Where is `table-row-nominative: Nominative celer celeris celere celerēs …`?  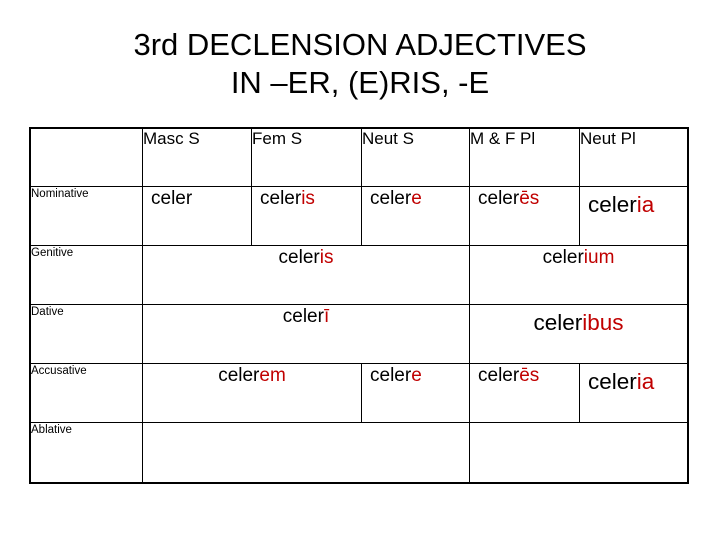
table-row-nominative: Nominative celer celeris celere celerēs … is located at coordinates (359, 216).